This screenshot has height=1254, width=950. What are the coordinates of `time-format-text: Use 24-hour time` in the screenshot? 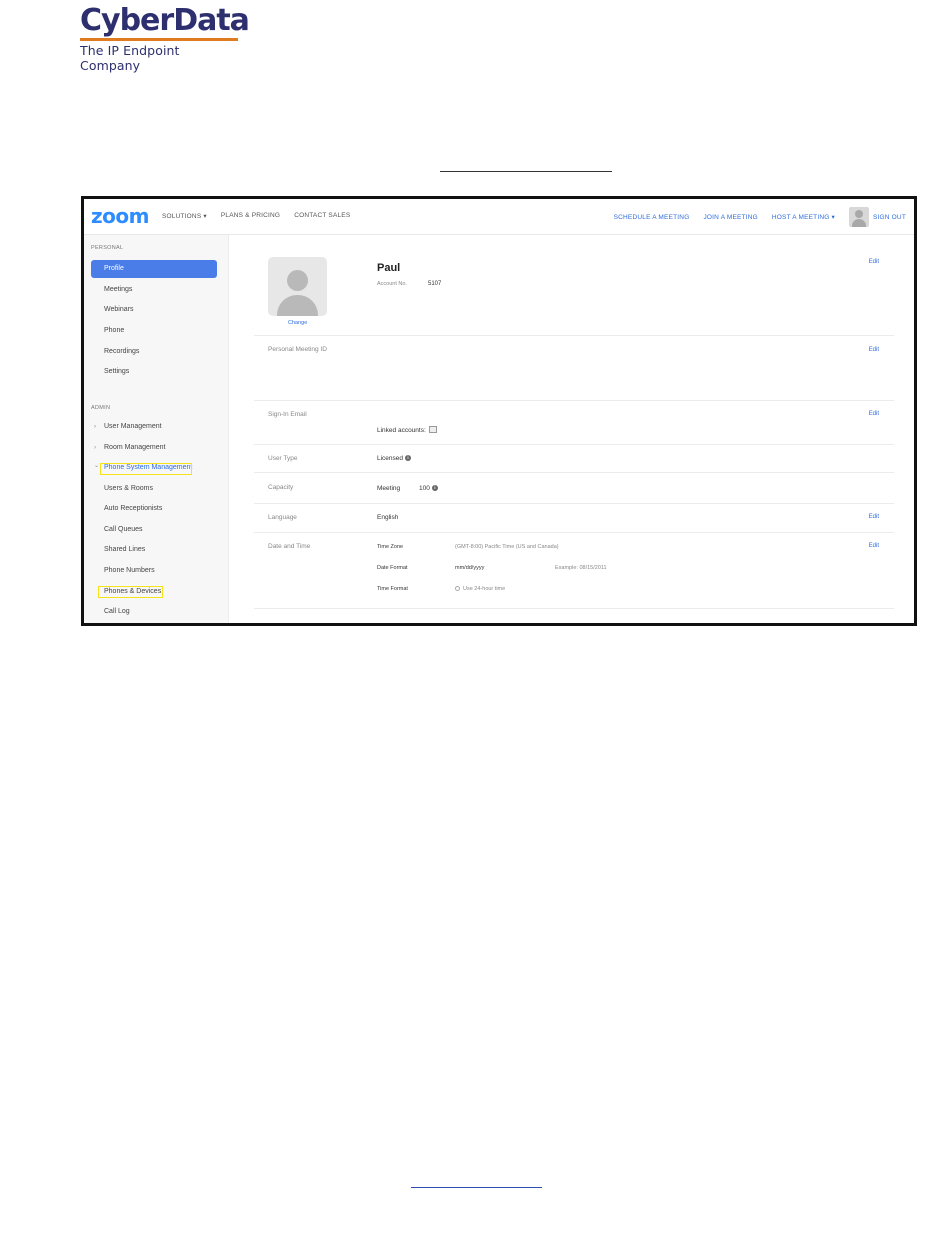 It's located at (484, 589).